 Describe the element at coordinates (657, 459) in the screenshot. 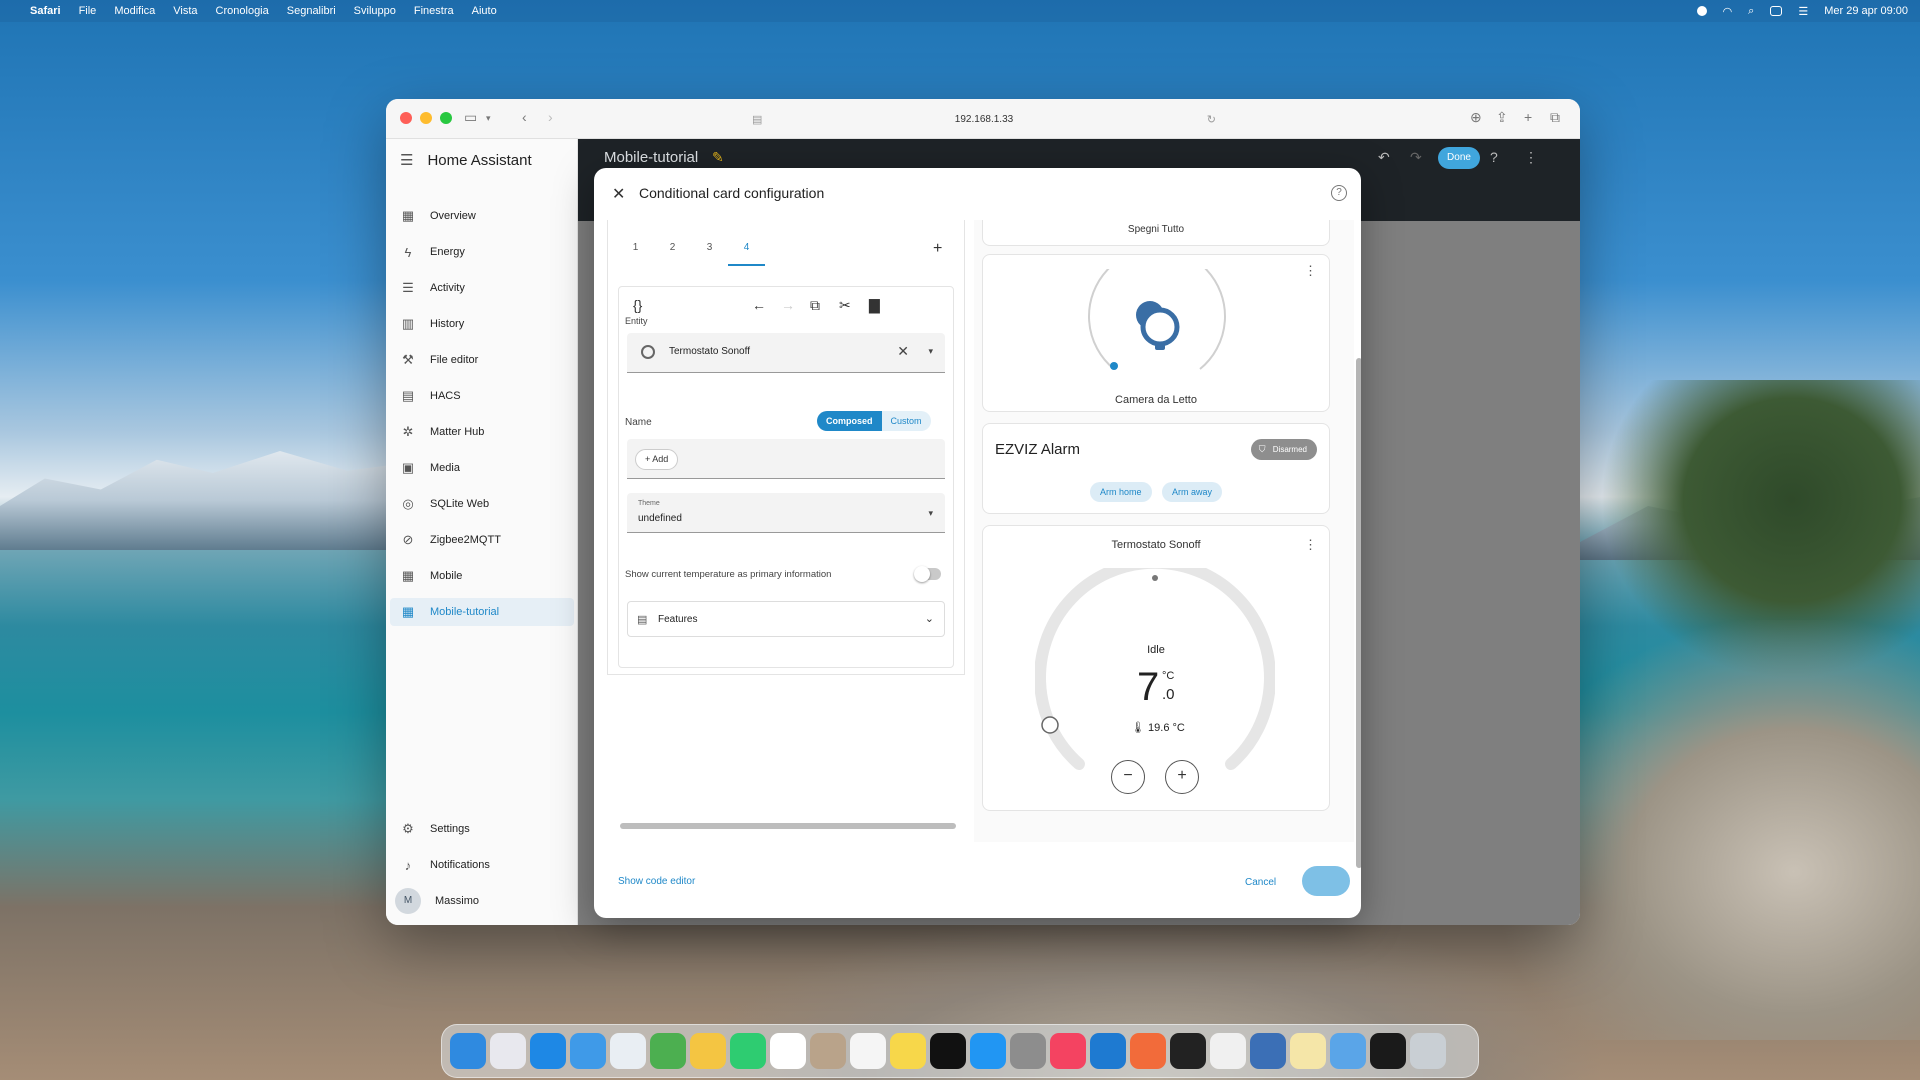

I see `add-name-part-button: + Add` at that location.